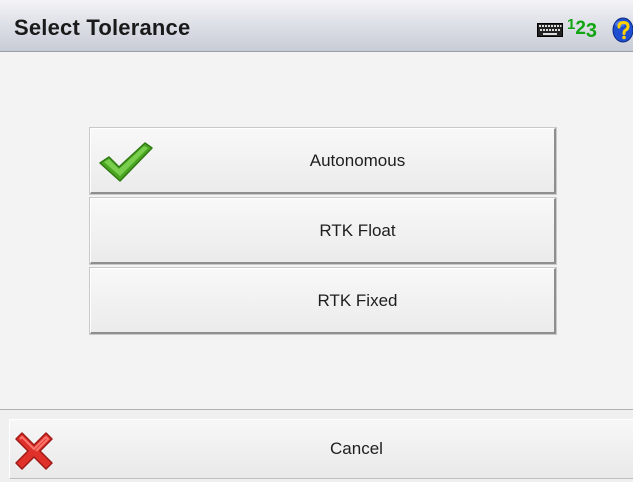 The width and height of the screenshot is (633, 482). Describe the element at coordinates (622, 30) in the screenshot. I see `help-icon` at that location.